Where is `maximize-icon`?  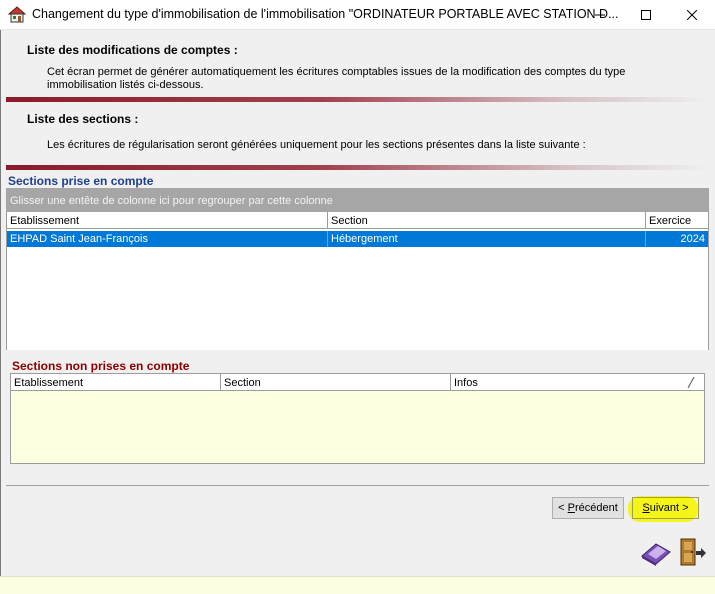
maximize-icon is located at coordinates (646, 15).